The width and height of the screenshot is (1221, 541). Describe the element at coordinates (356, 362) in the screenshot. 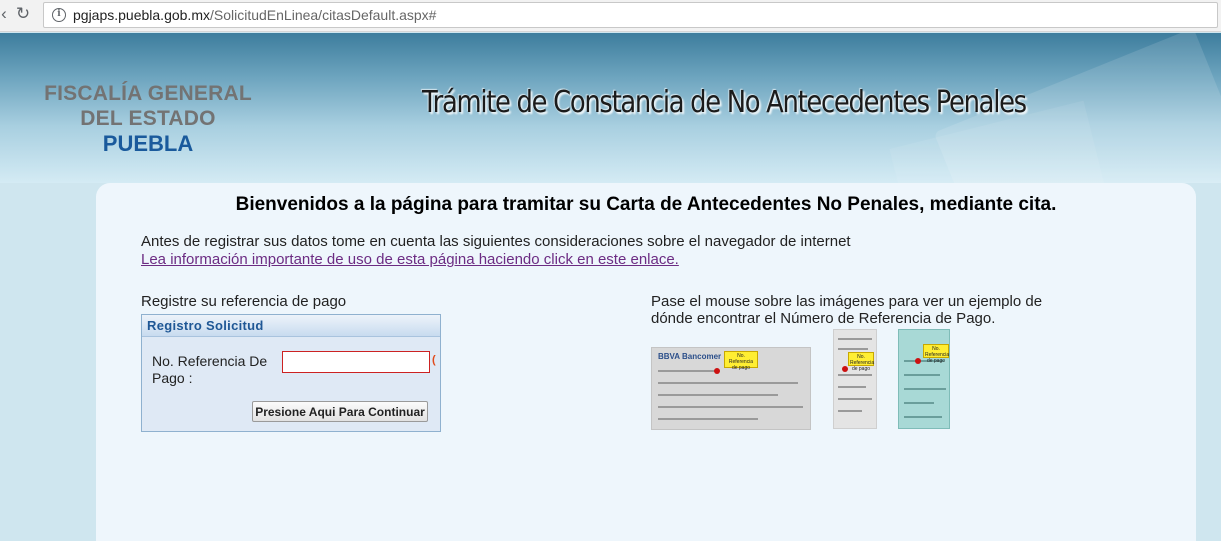

I see `reference-number-input` at that location.